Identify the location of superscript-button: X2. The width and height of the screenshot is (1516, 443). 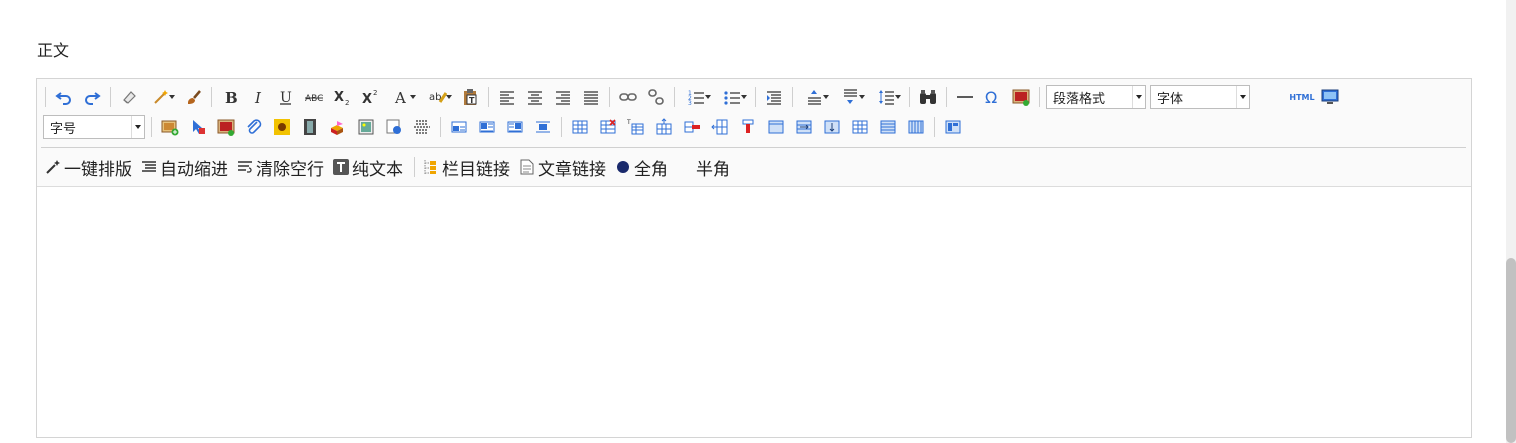
(370, 97).